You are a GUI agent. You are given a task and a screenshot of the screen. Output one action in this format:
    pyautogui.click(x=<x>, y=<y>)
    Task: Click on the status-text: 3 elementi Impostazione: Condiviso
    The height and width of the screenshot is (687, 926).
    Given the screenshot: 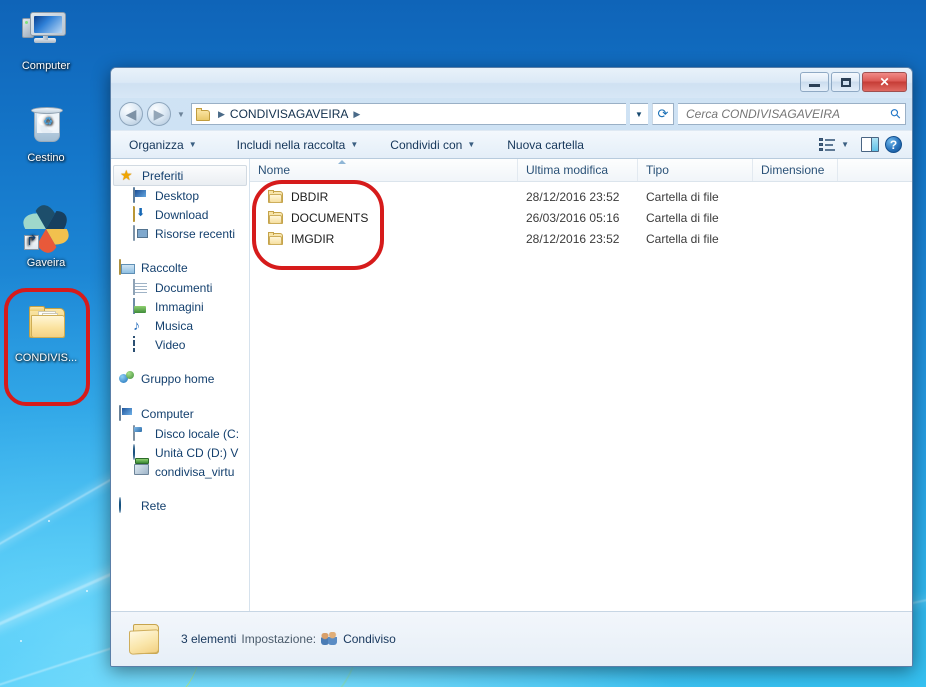 What is the action you would take?
    pyautogui.click(x=288, y=639)
    